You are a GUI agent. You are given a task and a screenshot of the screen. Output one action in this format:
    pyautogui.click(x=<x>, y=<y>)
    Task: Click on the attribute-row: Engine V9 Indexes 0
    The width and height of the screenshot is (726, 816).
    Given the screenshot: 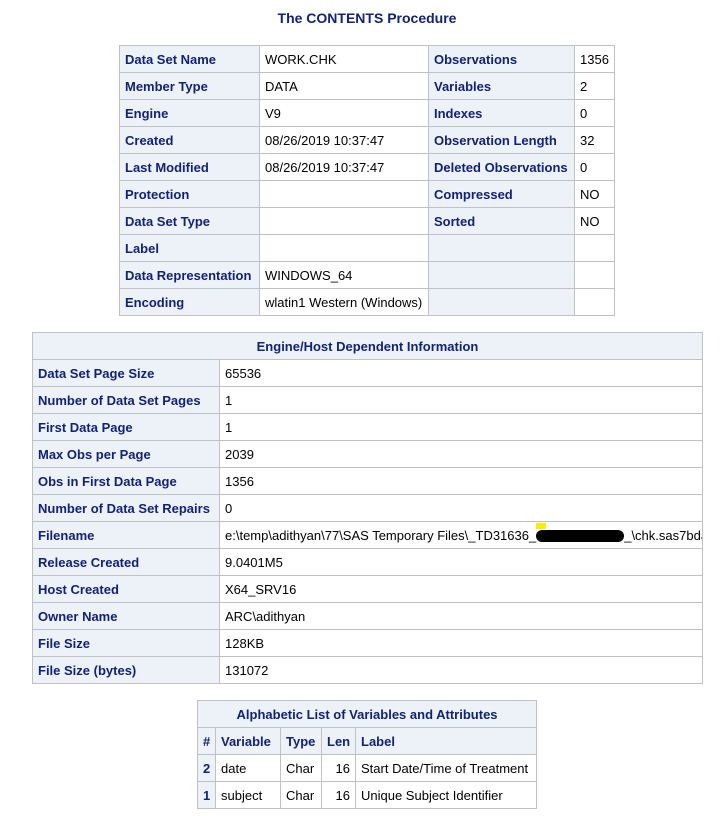 What is the action you would take?
    pyautogui.click(x=367, y=113)
    